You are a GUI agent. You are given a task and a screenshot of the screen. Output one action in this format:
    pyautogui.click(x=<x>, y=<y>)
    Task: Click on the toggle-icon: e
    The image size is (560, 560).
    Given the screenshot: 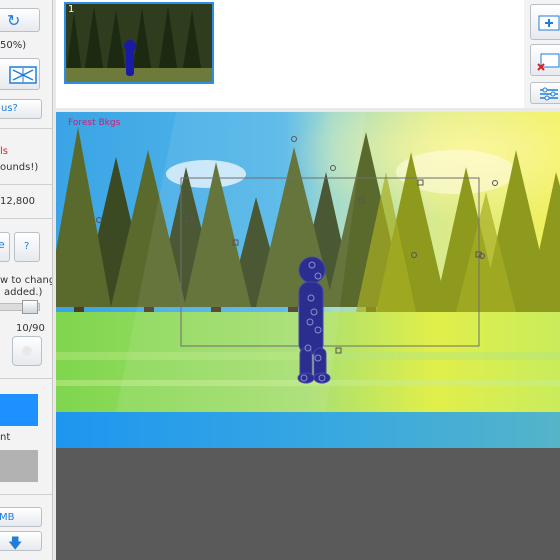 What is the action you would take?
    pyautogui.click(x=2, y=244)
    